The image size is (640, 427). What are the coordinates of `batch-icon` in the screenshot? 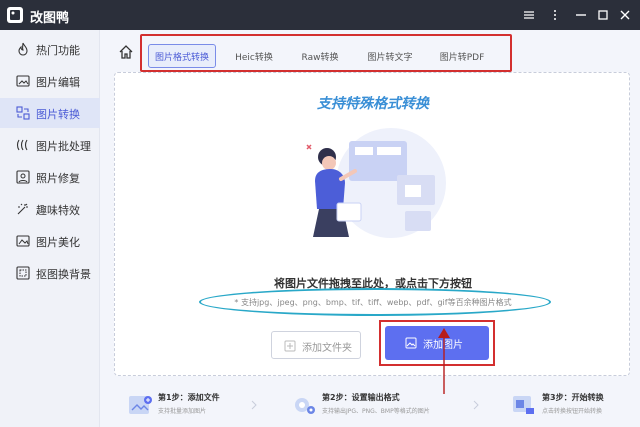 It's located at (22, 145).